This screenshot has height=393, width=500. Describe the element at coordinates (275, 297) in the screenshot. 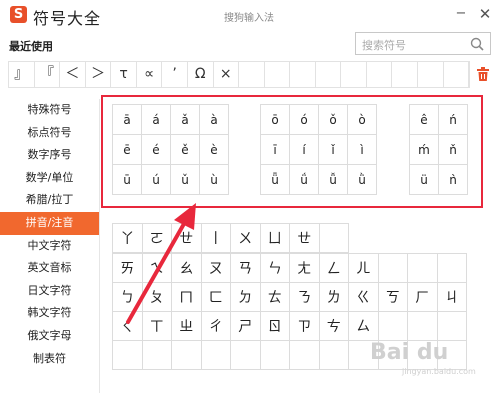

I see `symbol-cell: ㄊ` at that location.